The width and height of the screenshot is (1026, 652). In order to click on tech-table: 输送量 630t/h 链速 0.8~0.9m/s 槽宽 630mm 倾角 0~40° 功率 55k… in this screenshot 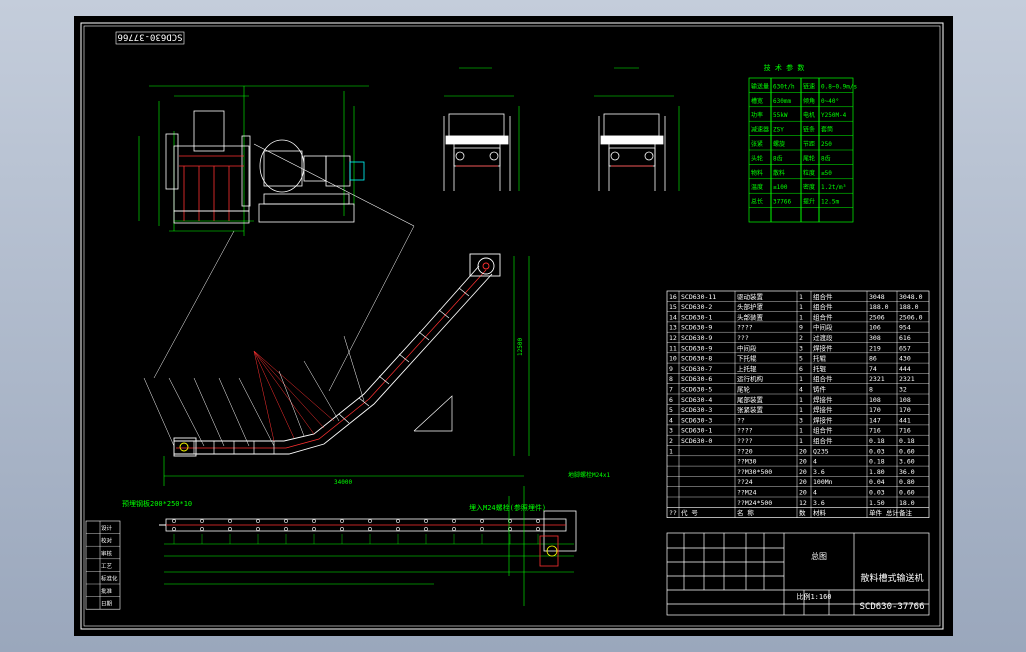, I will do `click(803, 150)`.